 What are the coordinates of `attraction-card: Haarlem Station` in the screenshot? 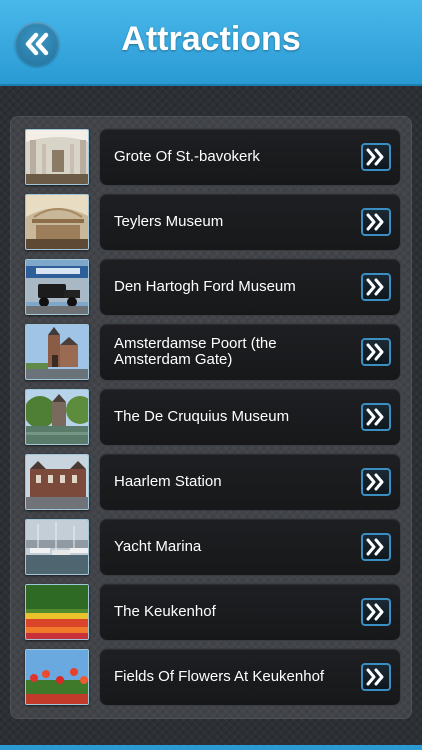 It's located at (250, 482).